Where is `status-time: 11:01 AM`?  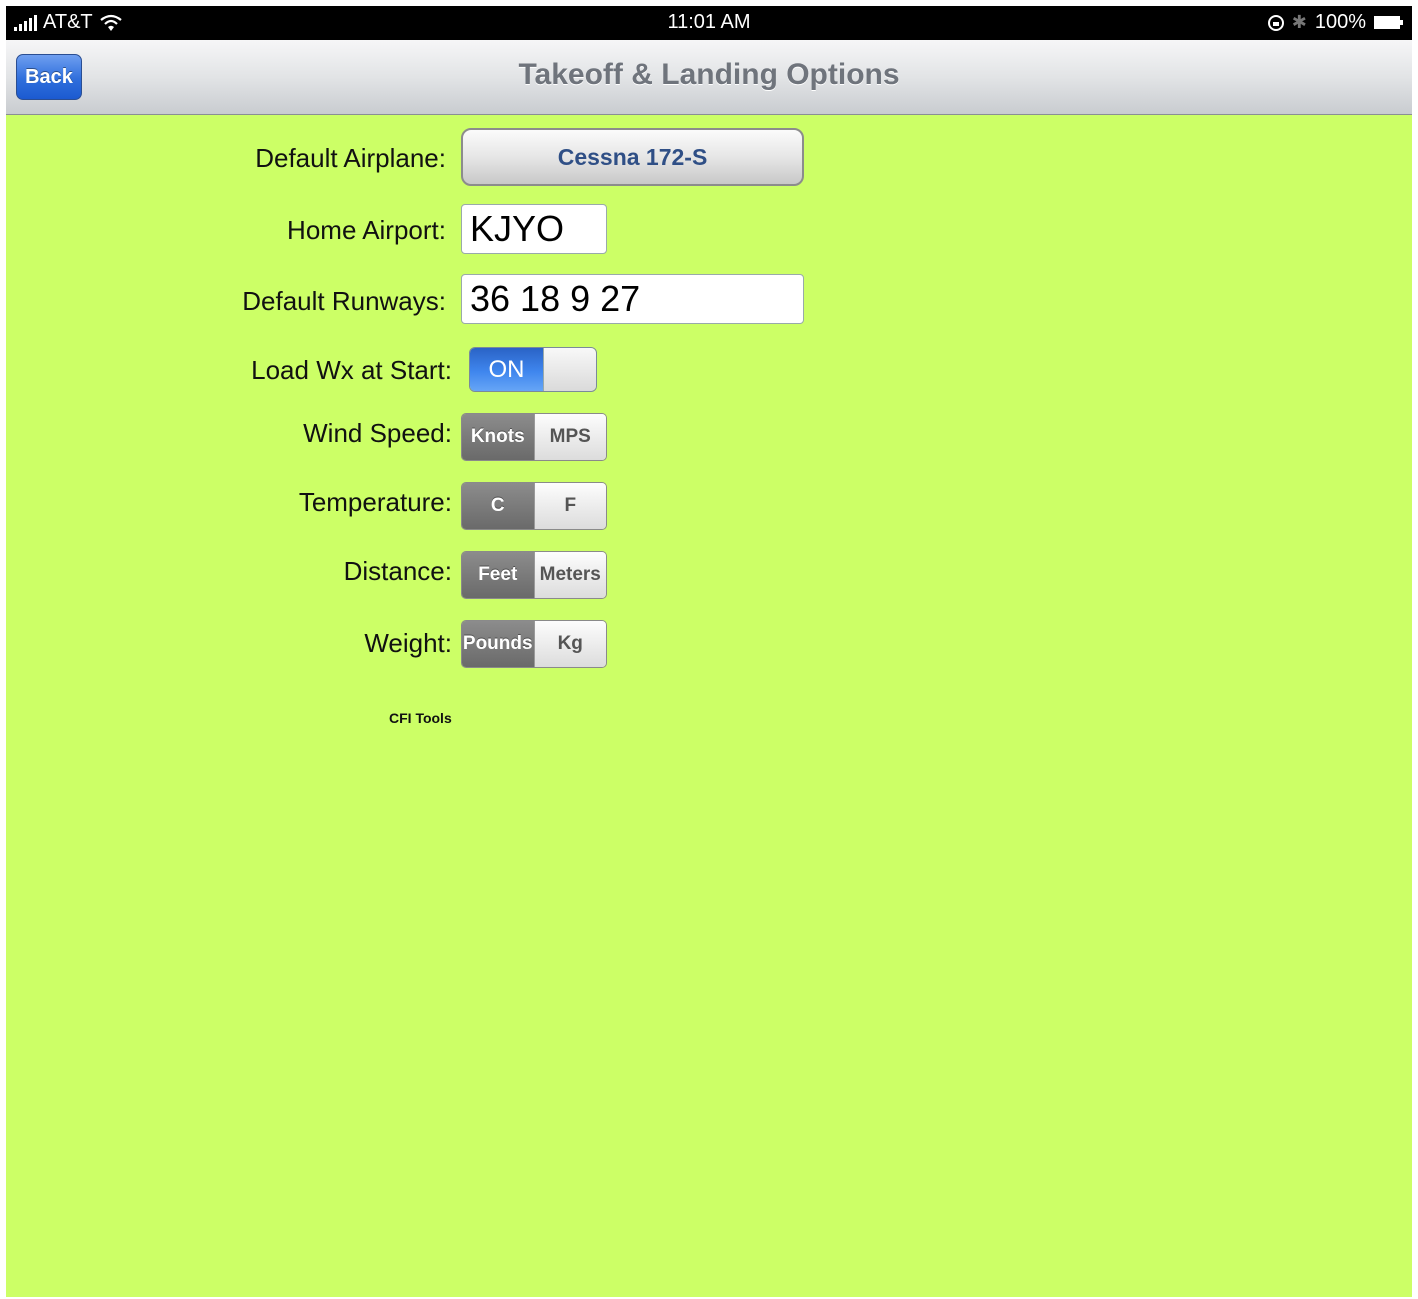 status-time: 11:01 AM is located at coordinates (709, 22).